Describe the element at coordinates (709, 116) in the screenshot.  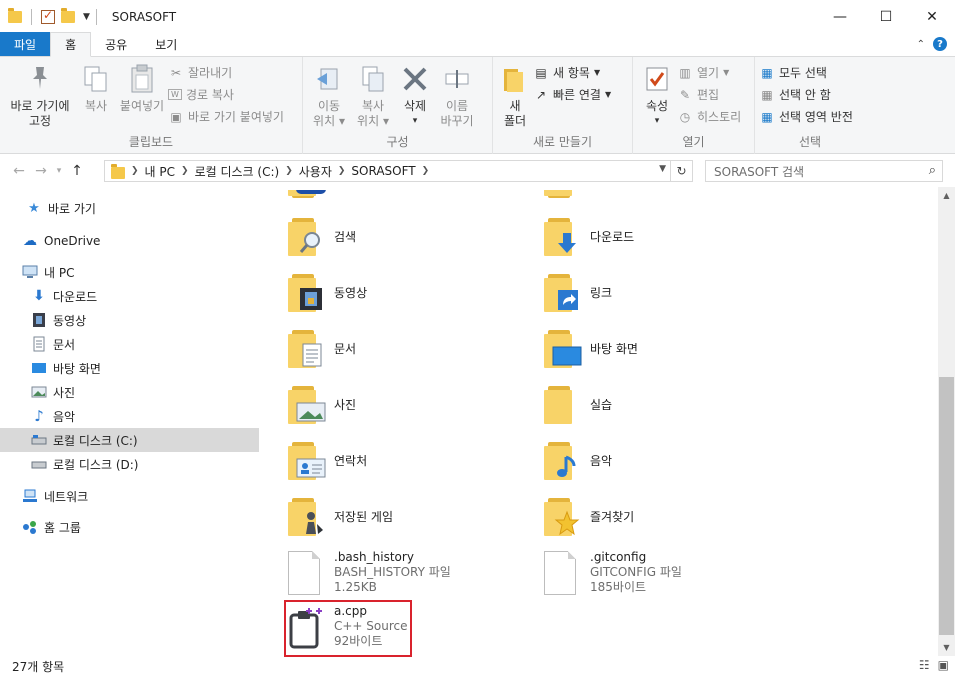
I see `history-button: ◷ 히스토리` at that location.